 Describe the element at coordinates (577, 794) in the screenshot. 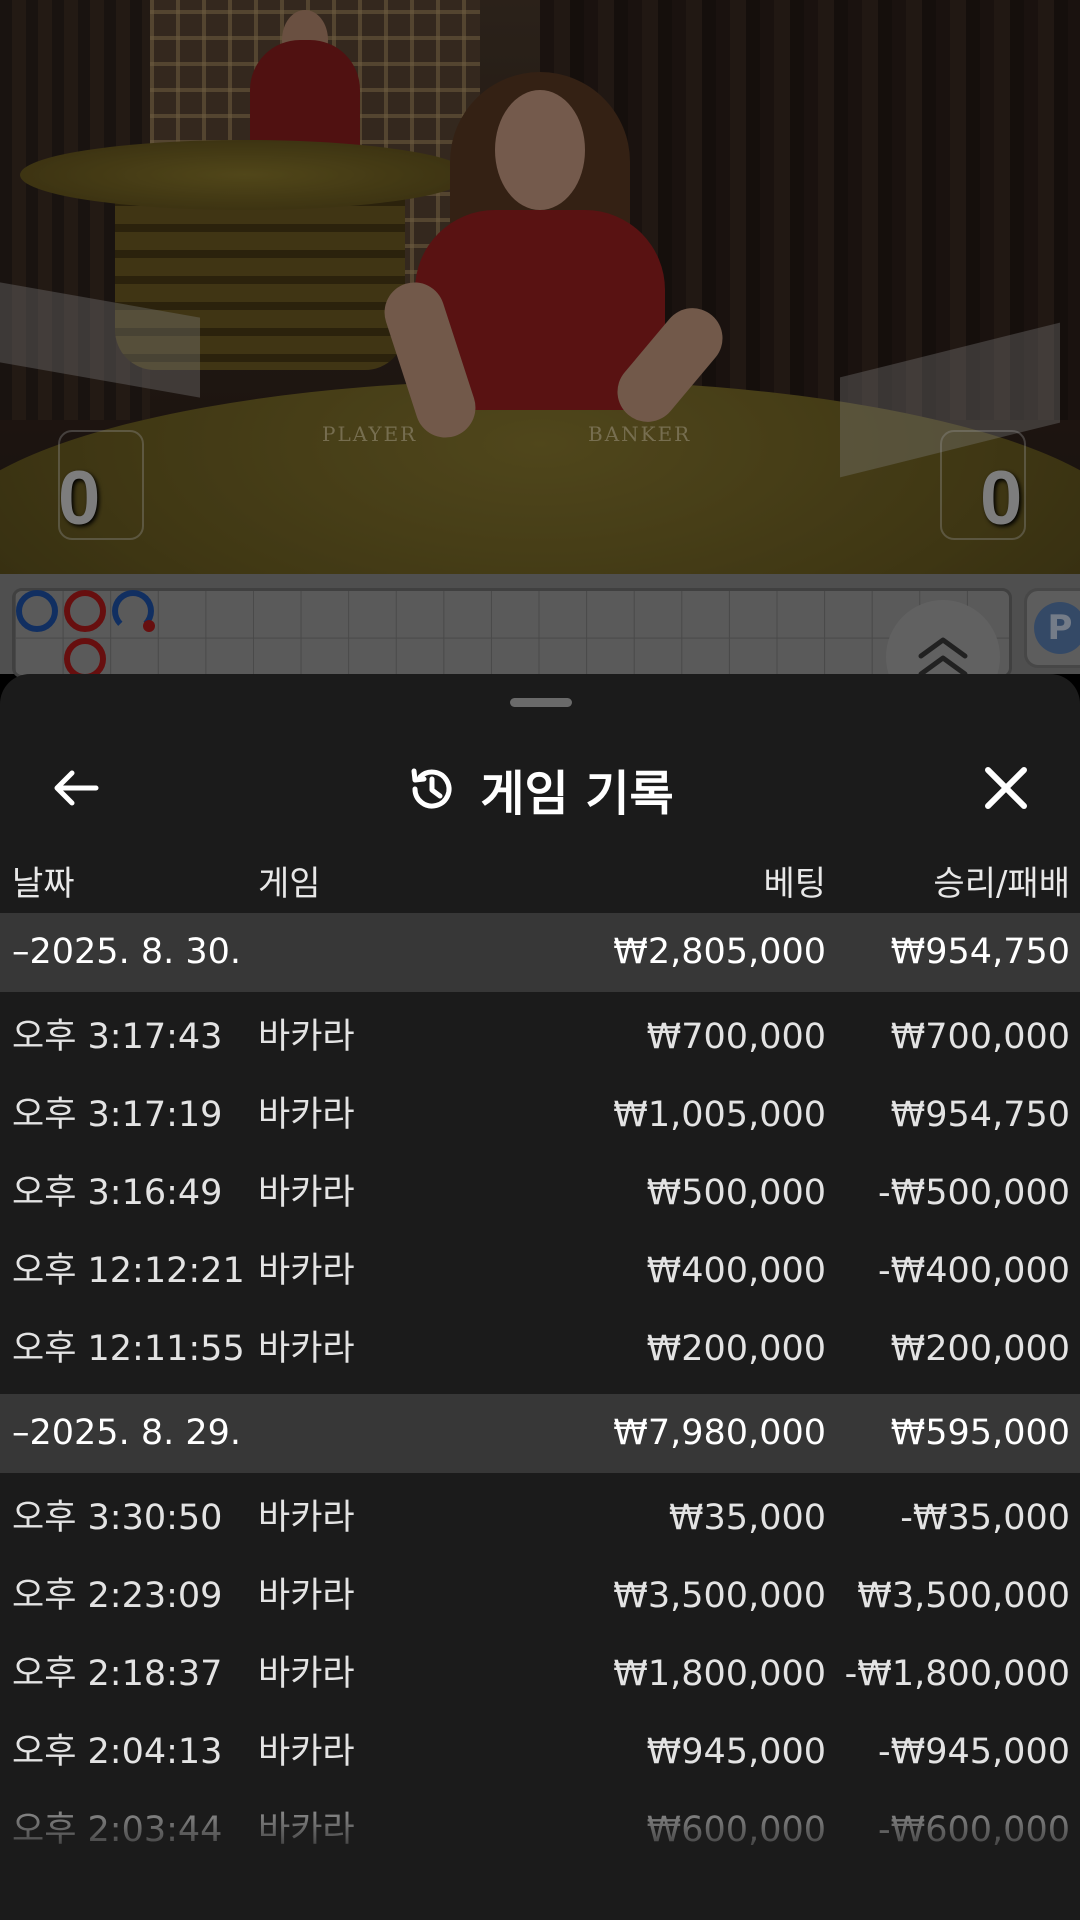

I see `sheet-title: 게임 기록` at that location.